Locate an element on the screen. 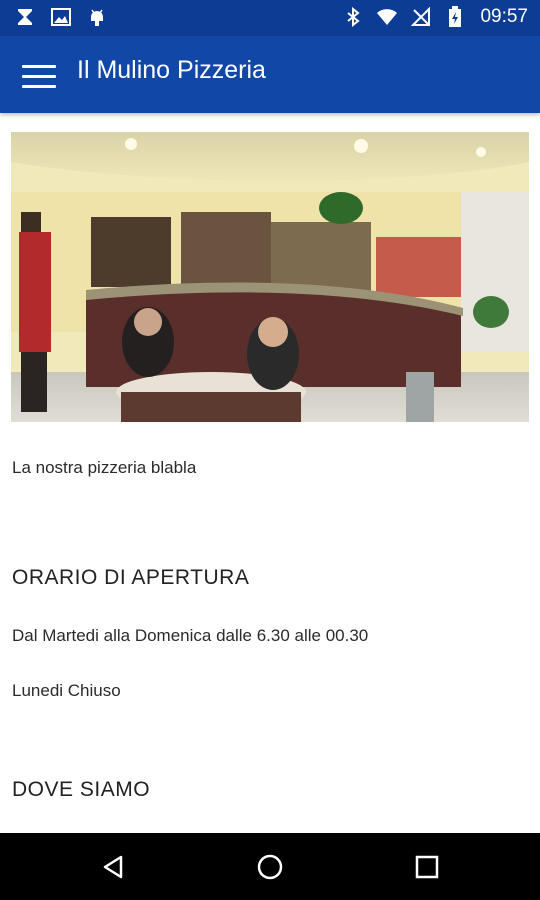  opening-hours-heading: ORARIO DI APERTURA is located at coordinates (131, 577).